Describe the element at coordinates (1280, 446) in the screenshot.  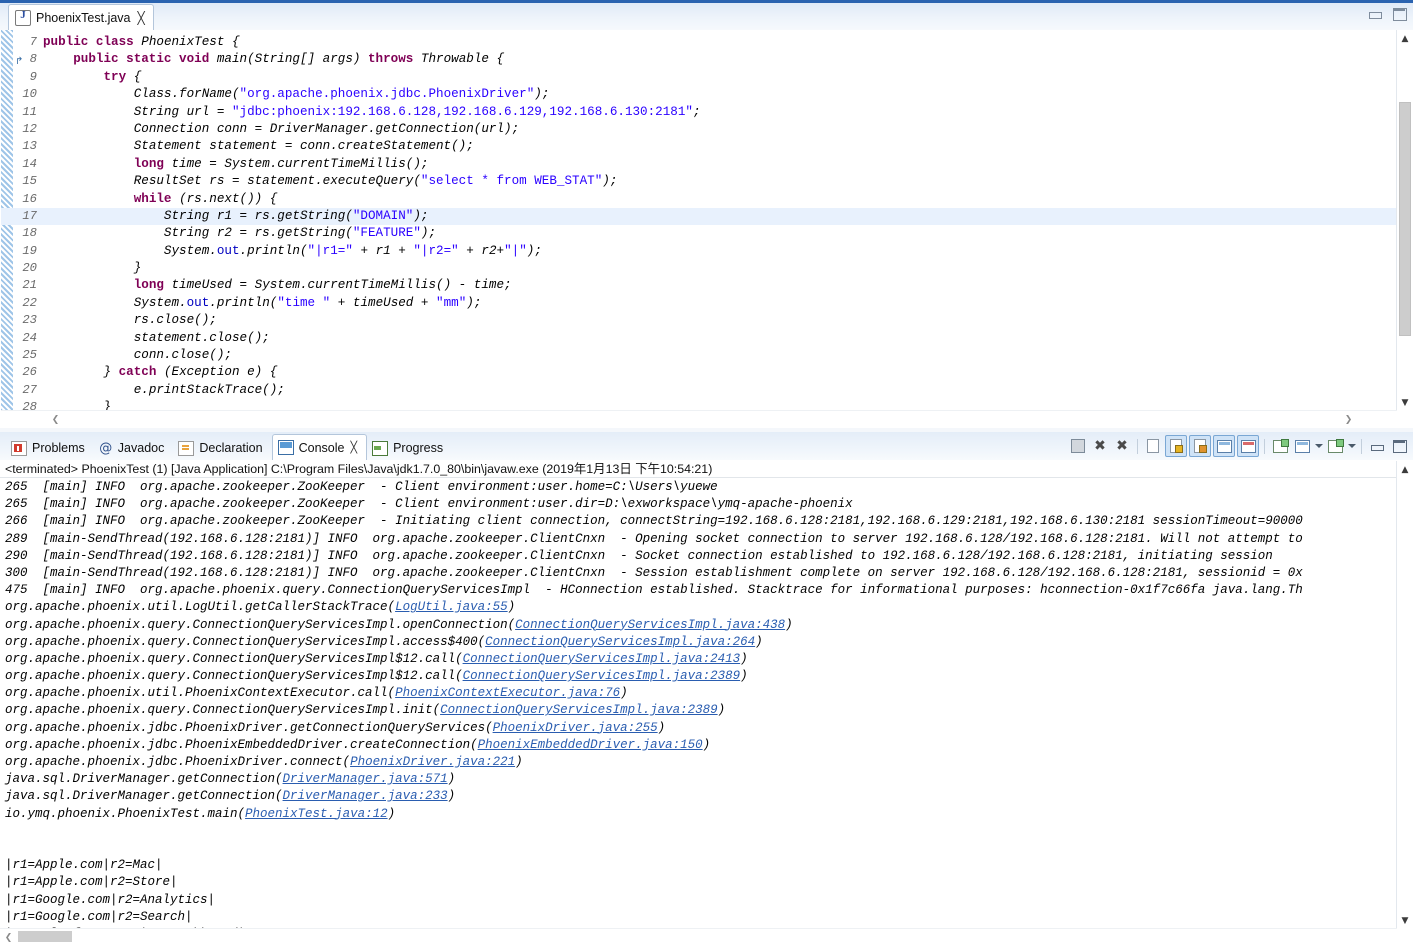
I see `pin-console-button` at that location.